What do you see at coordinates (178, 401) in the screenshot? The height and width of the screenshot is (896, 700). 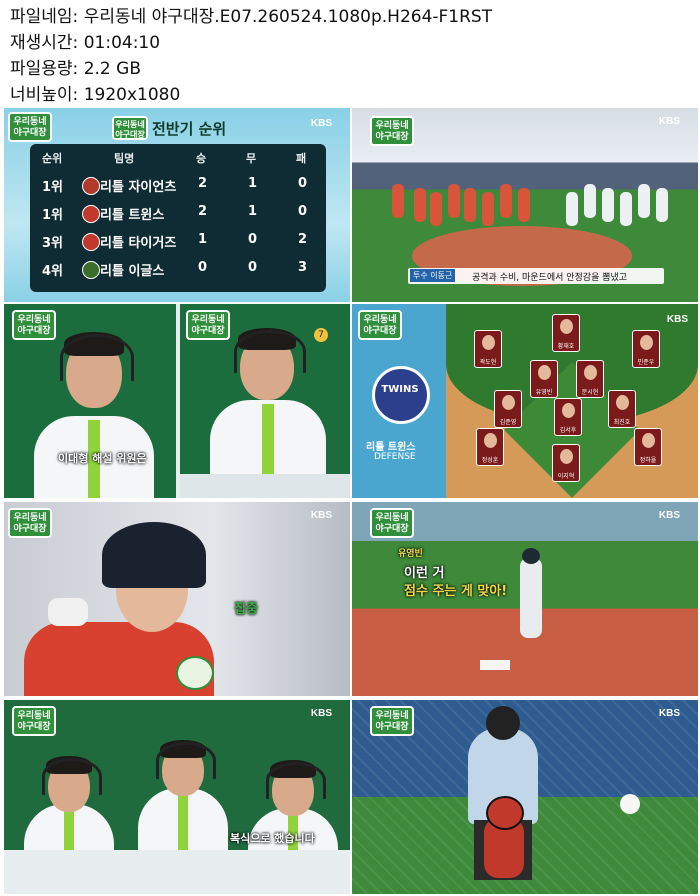 I see `panel-divider` at bounding box center [178, 401].